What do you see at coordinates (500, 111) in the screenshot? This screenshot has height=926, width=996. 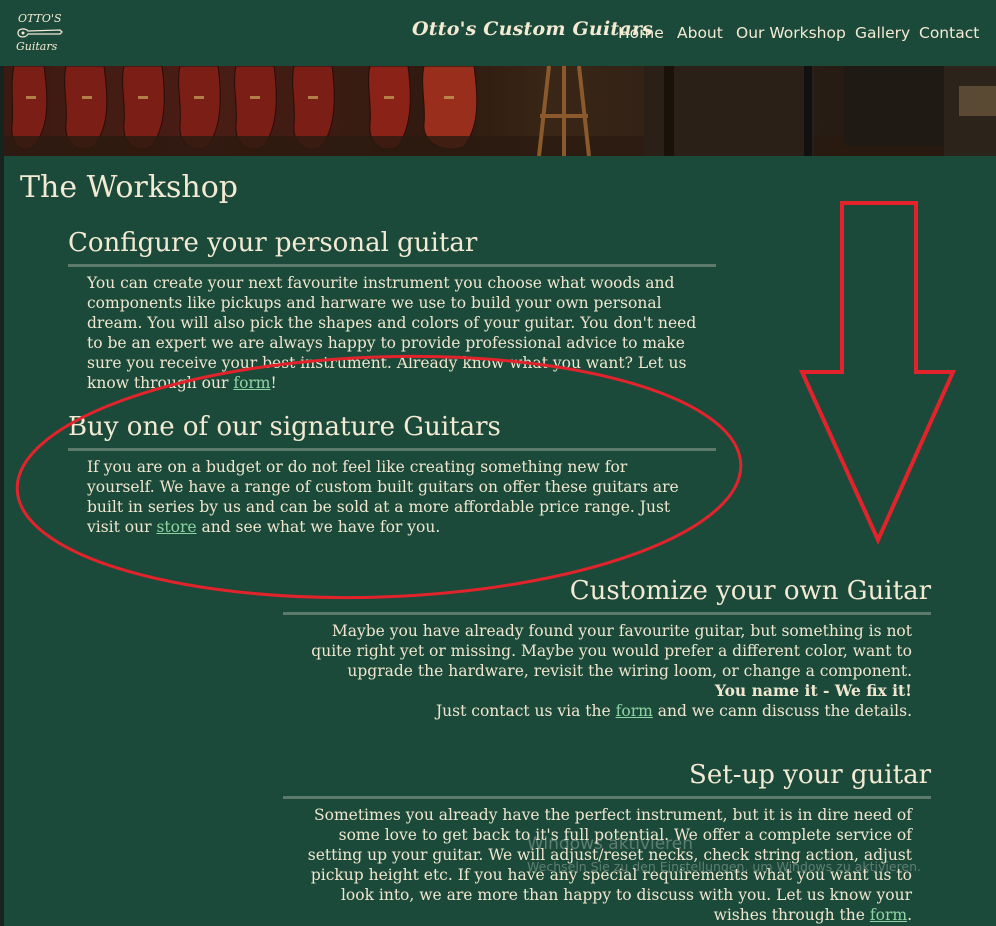 I see `hero-banner-image` at bounding box center [500, 111].